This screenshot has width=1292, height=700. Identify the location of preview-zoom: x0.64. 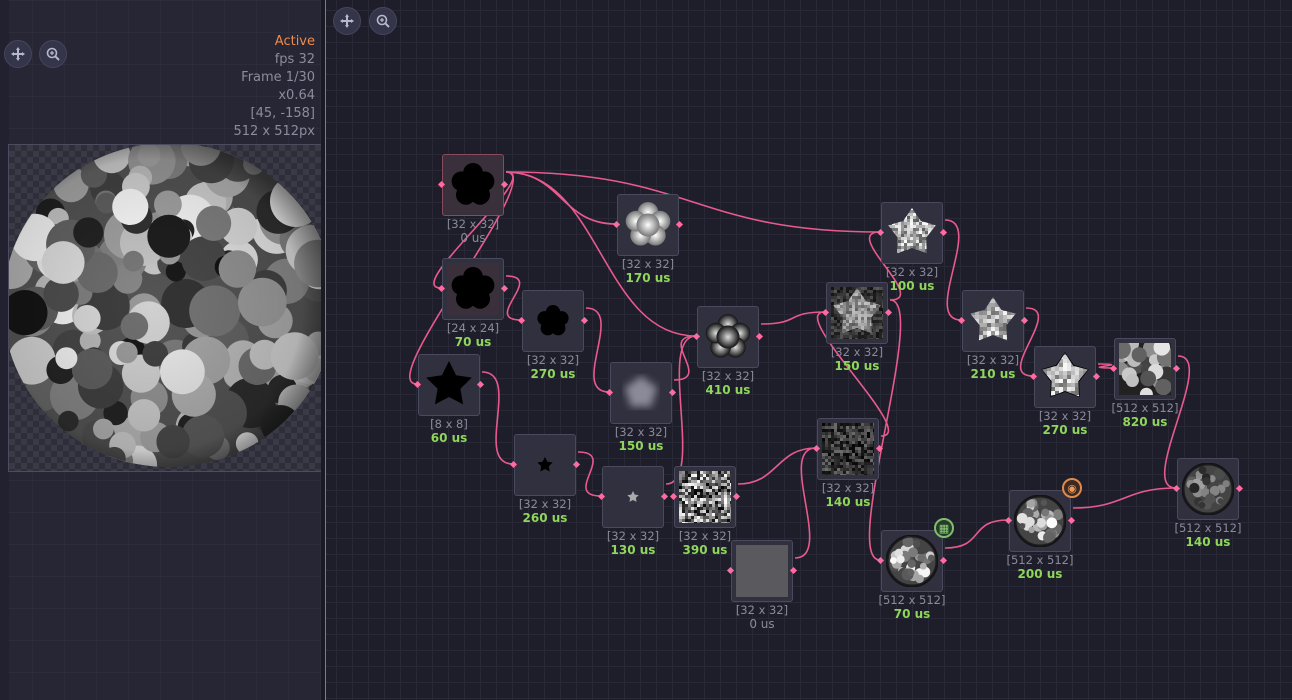
(296, 95).